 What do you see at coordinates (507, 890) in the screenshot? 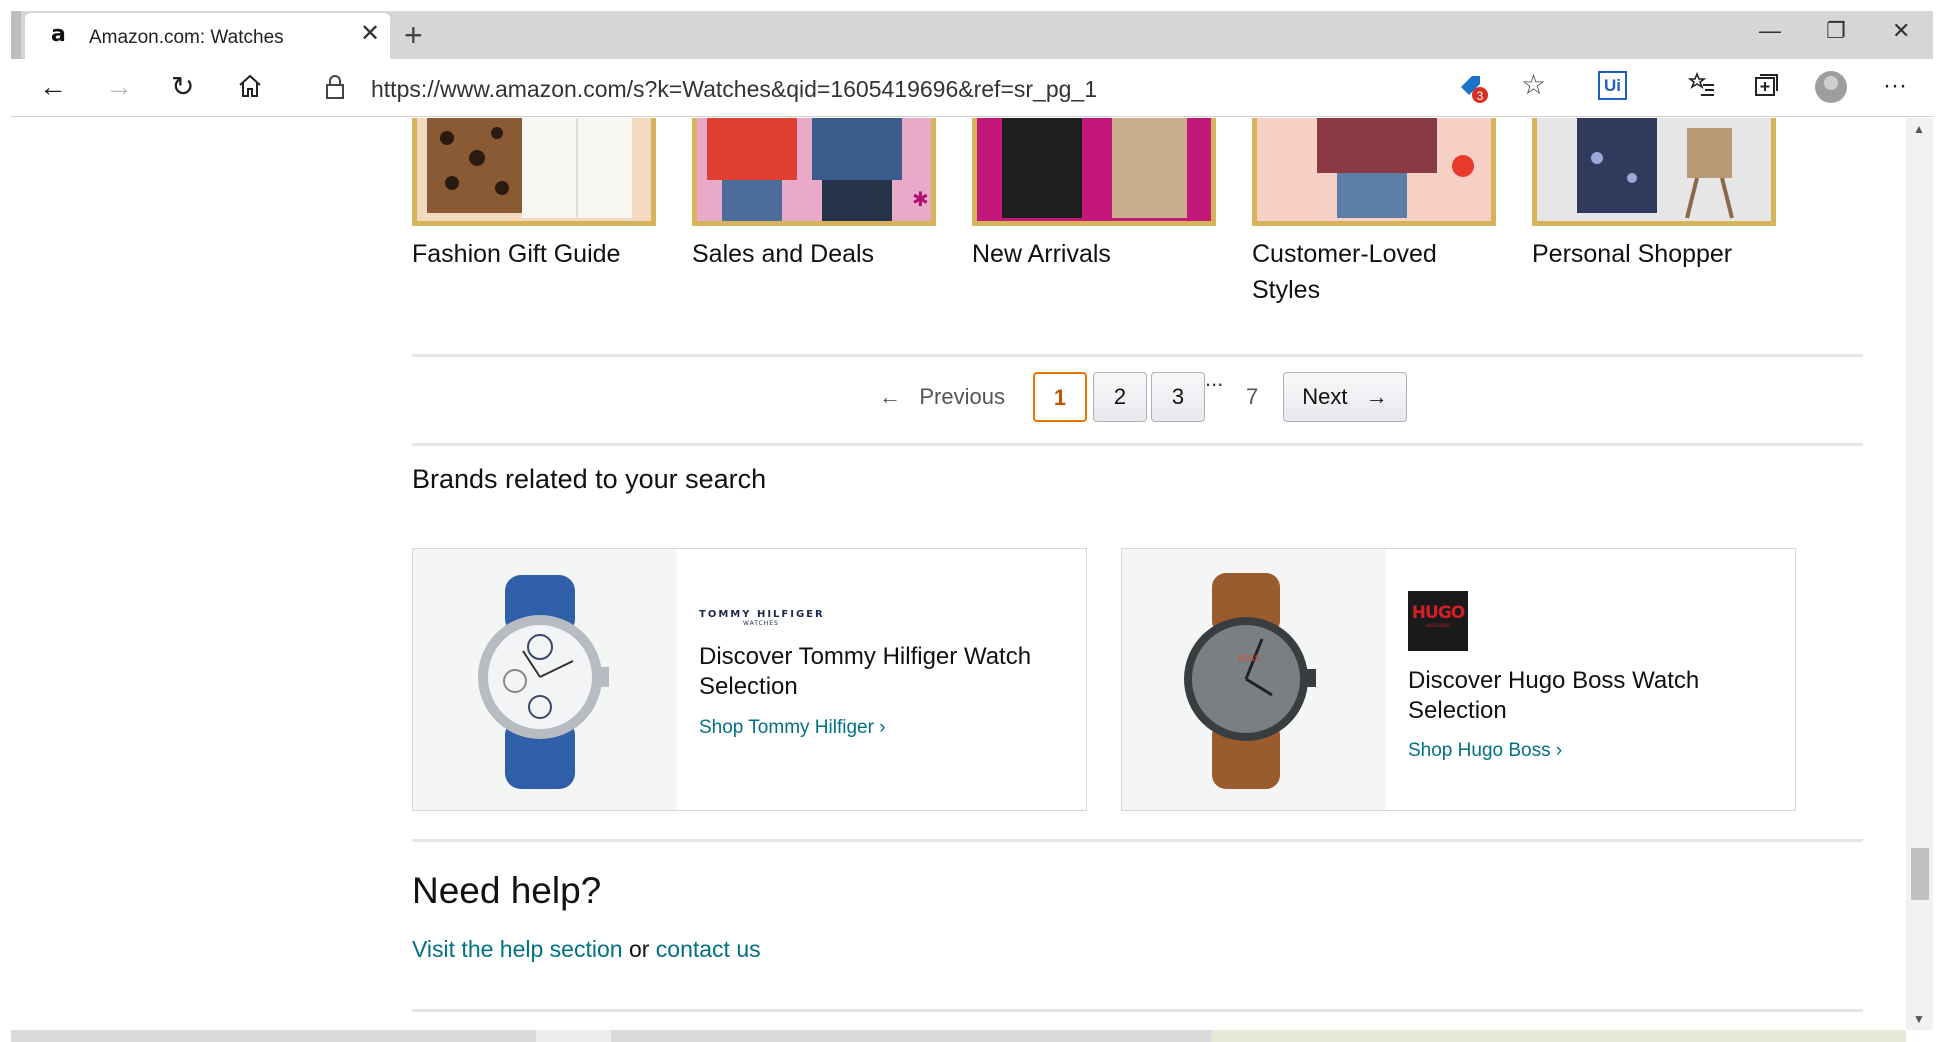
I see `need-help-heading: Need help?` at bounding box center [507, 890].